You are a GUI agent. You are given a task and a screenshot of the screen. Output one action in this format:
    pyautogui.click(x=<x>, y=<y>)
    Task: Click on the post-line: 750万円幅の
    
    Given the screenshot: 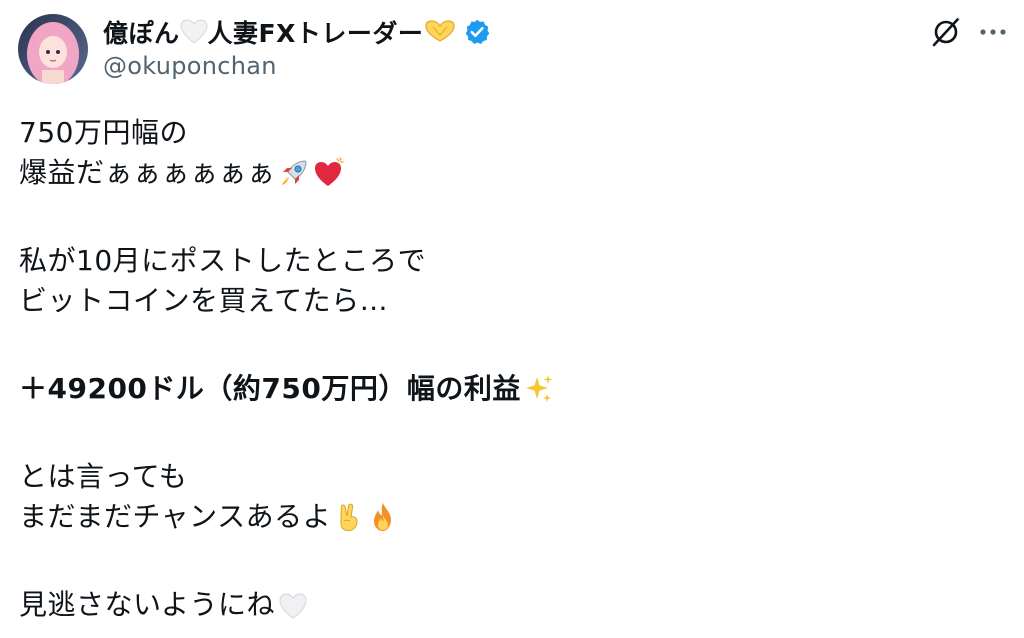 What is the action you would take?
    pyautogui.click(x=499, y=133)
    